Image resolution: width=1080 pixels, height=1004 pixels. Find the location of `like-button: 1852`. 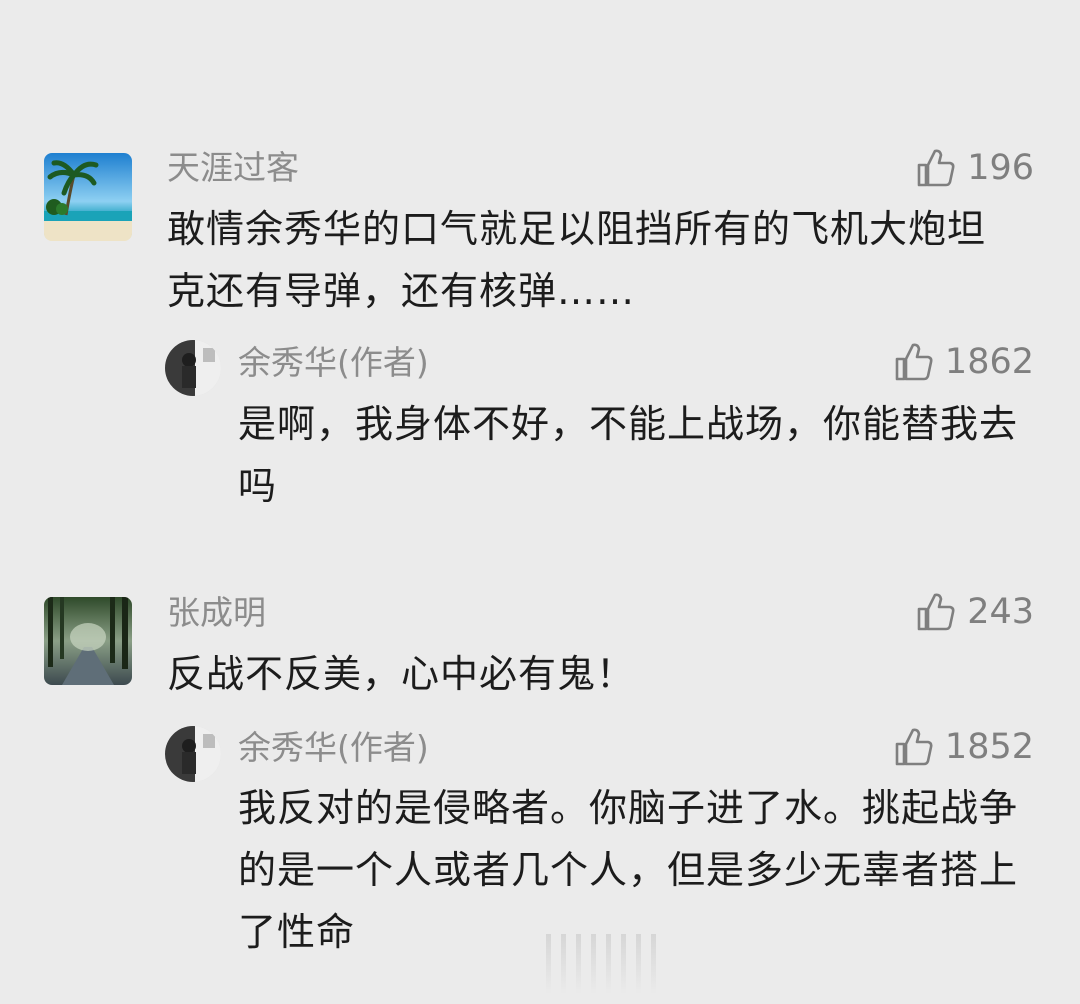

like-button: 1852 is located at coordinates (963, 747).